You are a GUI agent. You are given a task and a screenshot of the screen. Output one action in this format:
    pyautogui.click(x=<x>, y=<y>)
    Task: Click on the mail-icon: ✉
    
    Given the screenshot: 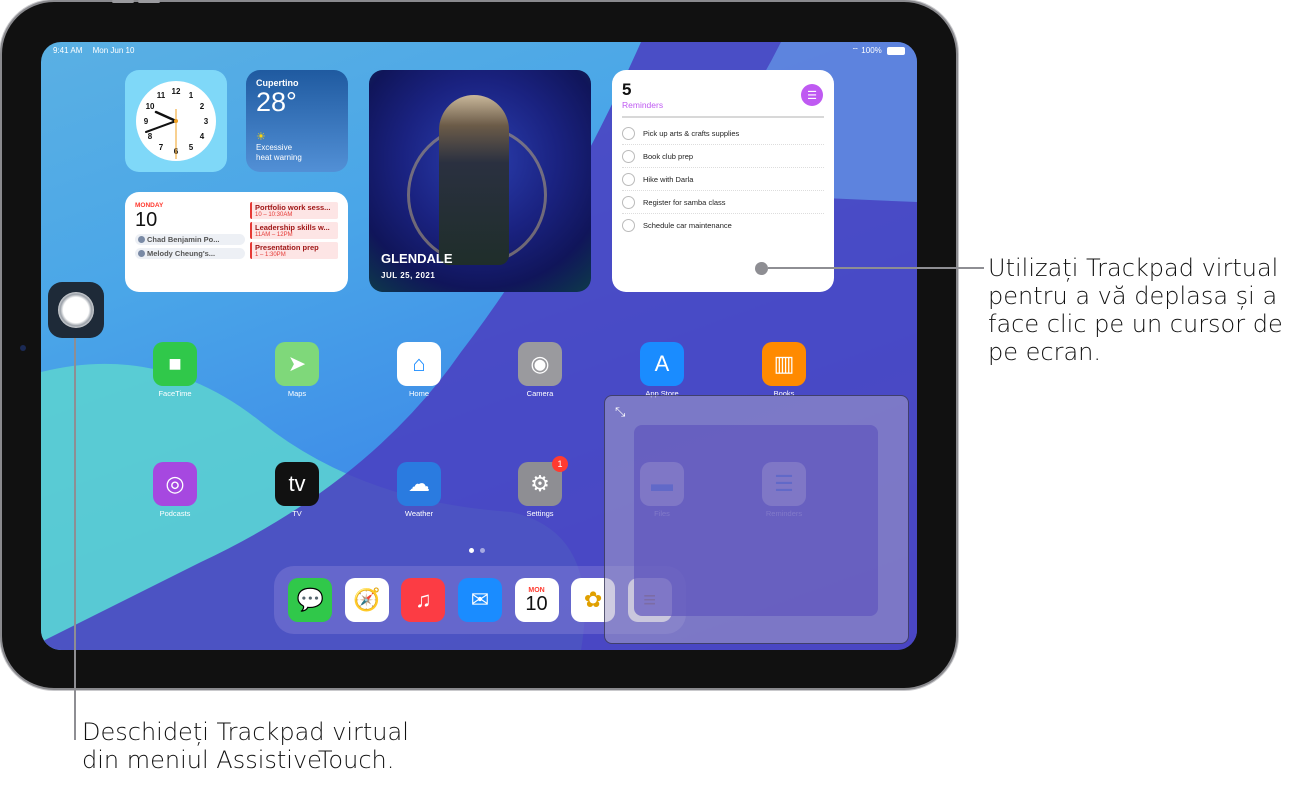 What is the action you would take?
    pyautogui.click(x=479, y=600)
    